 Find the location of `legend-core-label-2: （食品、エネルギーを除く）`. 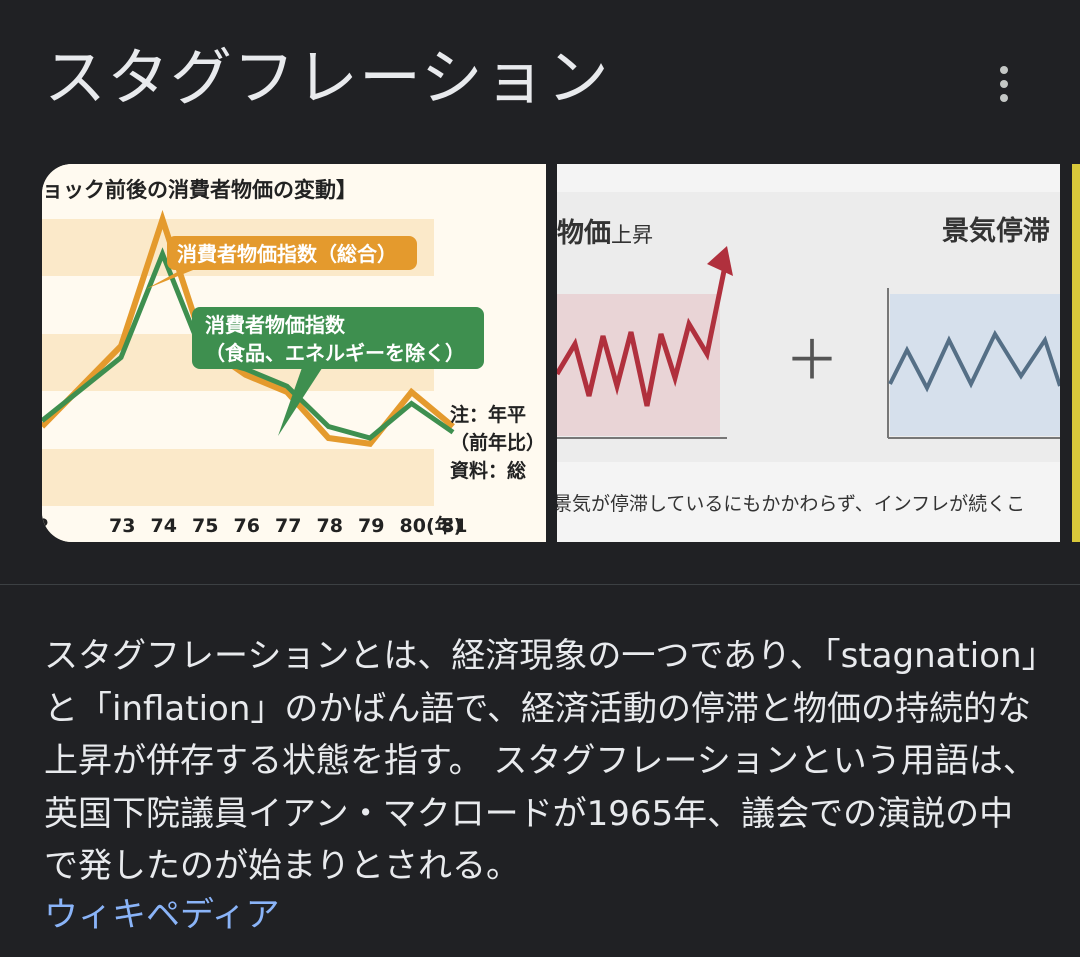

legend-core-label-2: （食品、エネルギーを除く） is located at coordinates (335, 353).